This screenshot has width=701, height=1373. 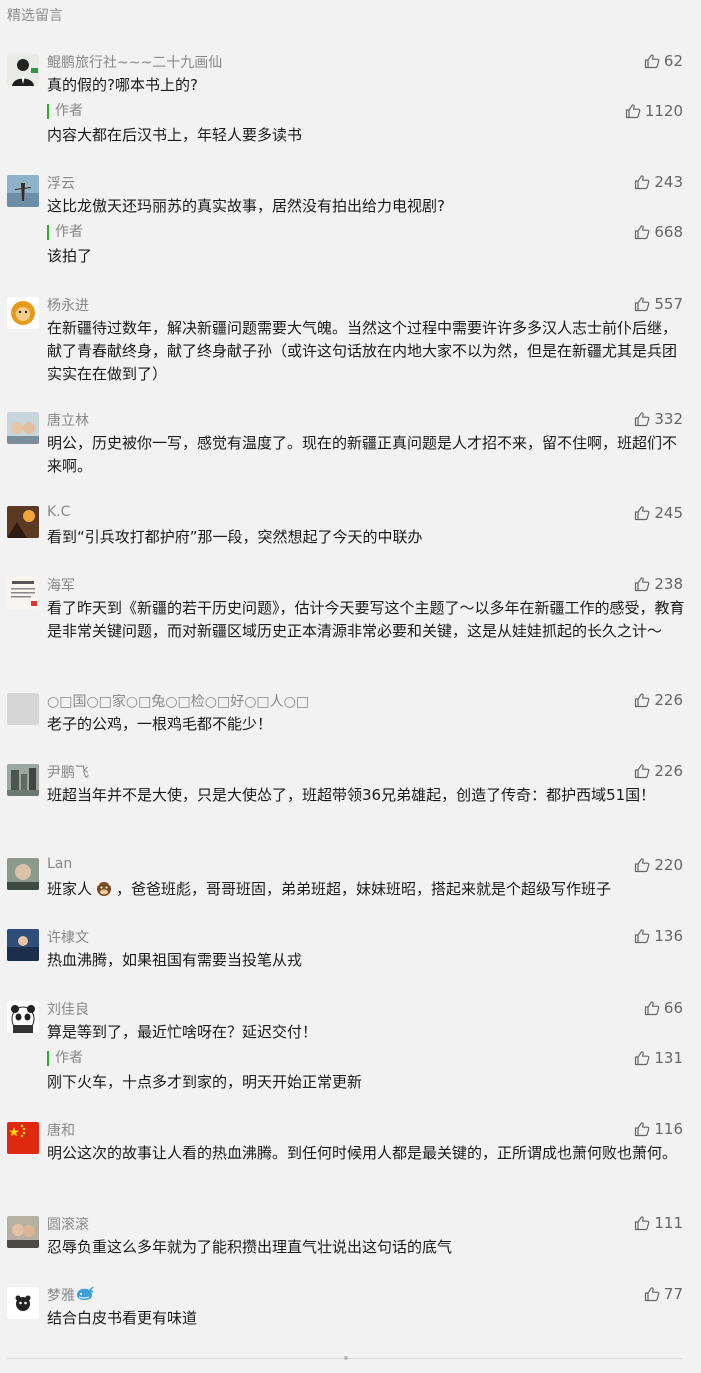 What do you see at coordinates (61, 1296) in the screenshot?
I see `nickname-text: 梦雅` at bounding box center [61, 1296].